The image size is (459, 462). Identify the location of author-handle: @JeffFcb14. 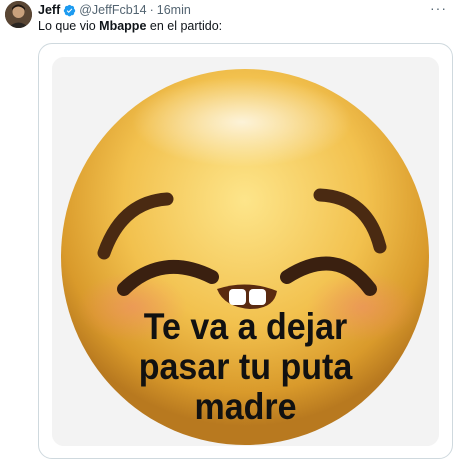
(112, 10).